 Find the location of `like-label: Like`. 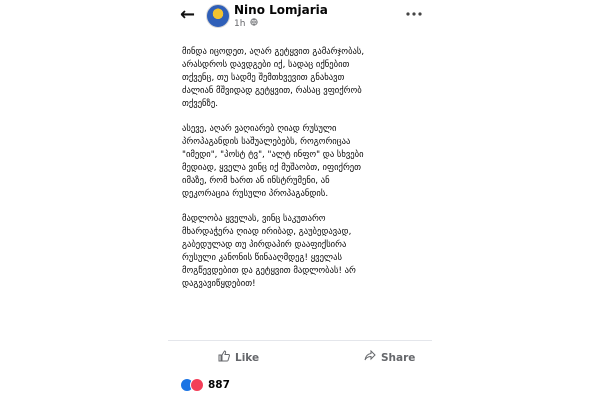

like-label: Like is located at coordinates (247, 357).